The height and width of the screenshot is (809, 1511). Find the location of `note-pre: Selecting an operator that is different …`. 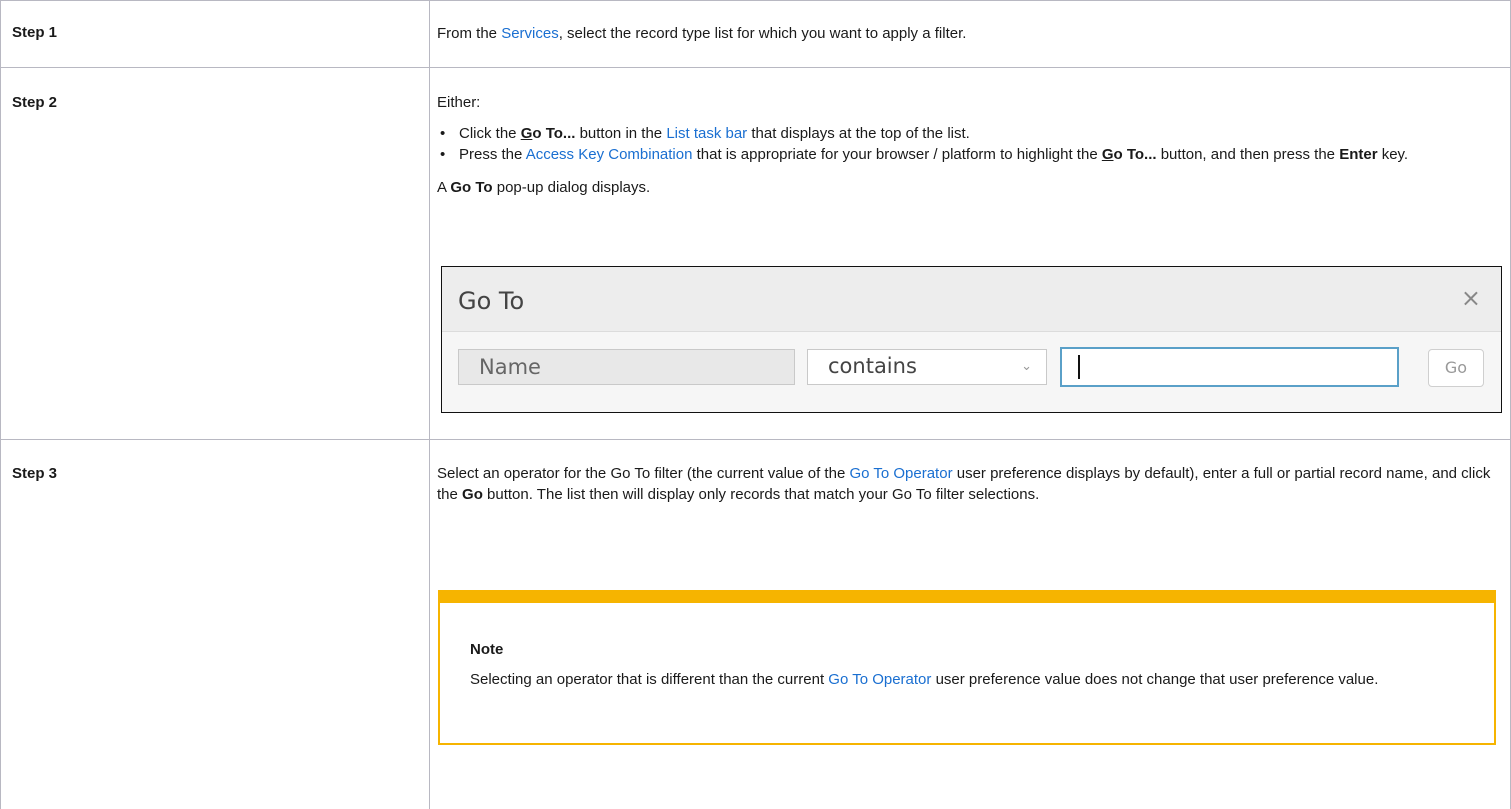

note-pre: Selecting an operator that is different … is located at coordinates (649, 679).